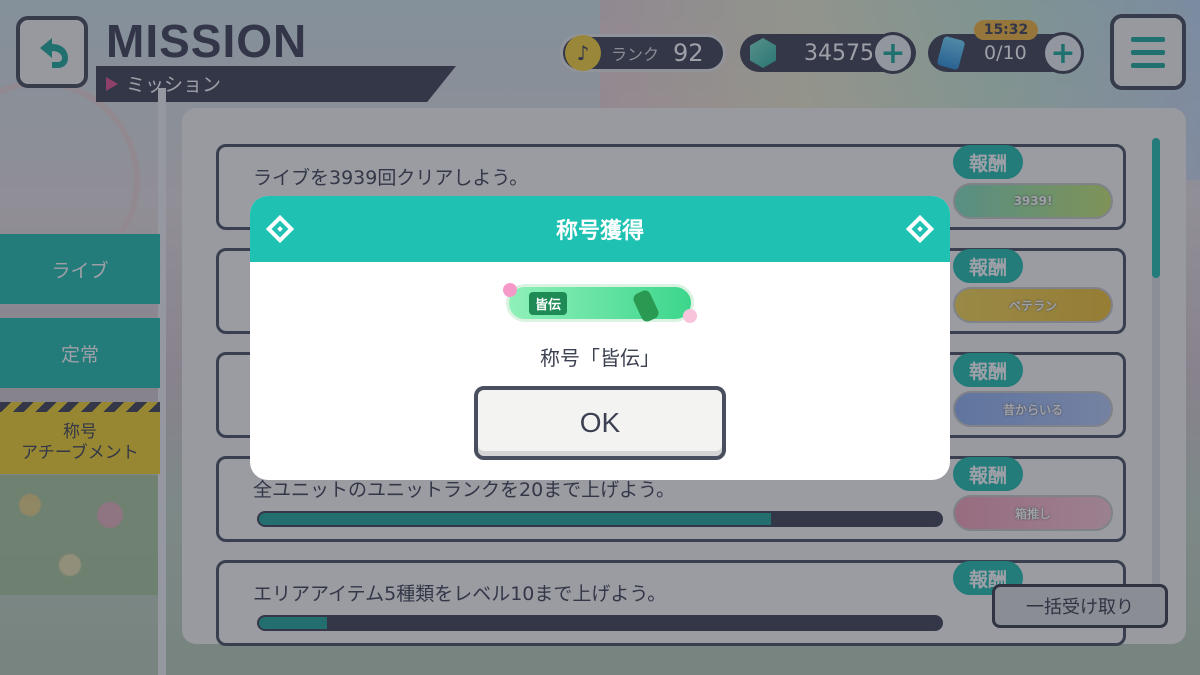 The width and height of the screenshot is (1200, 675). Describe the element at coordinates (548, 303) in the screenshot. I see `badge-tag: 皆伝` at that location.